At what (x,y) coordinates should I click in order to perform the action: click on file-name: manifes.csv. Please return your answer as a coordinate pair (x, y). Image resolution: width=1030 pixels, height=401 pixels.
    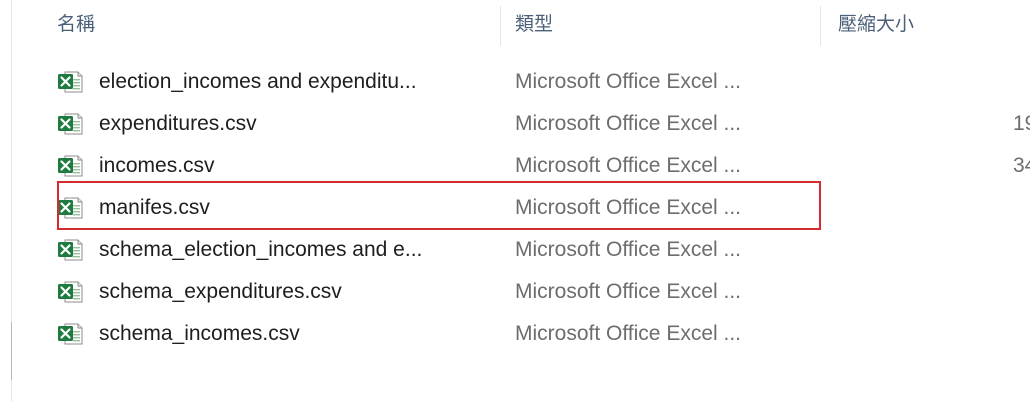
    Looking at the image, I should click on (154, 207).